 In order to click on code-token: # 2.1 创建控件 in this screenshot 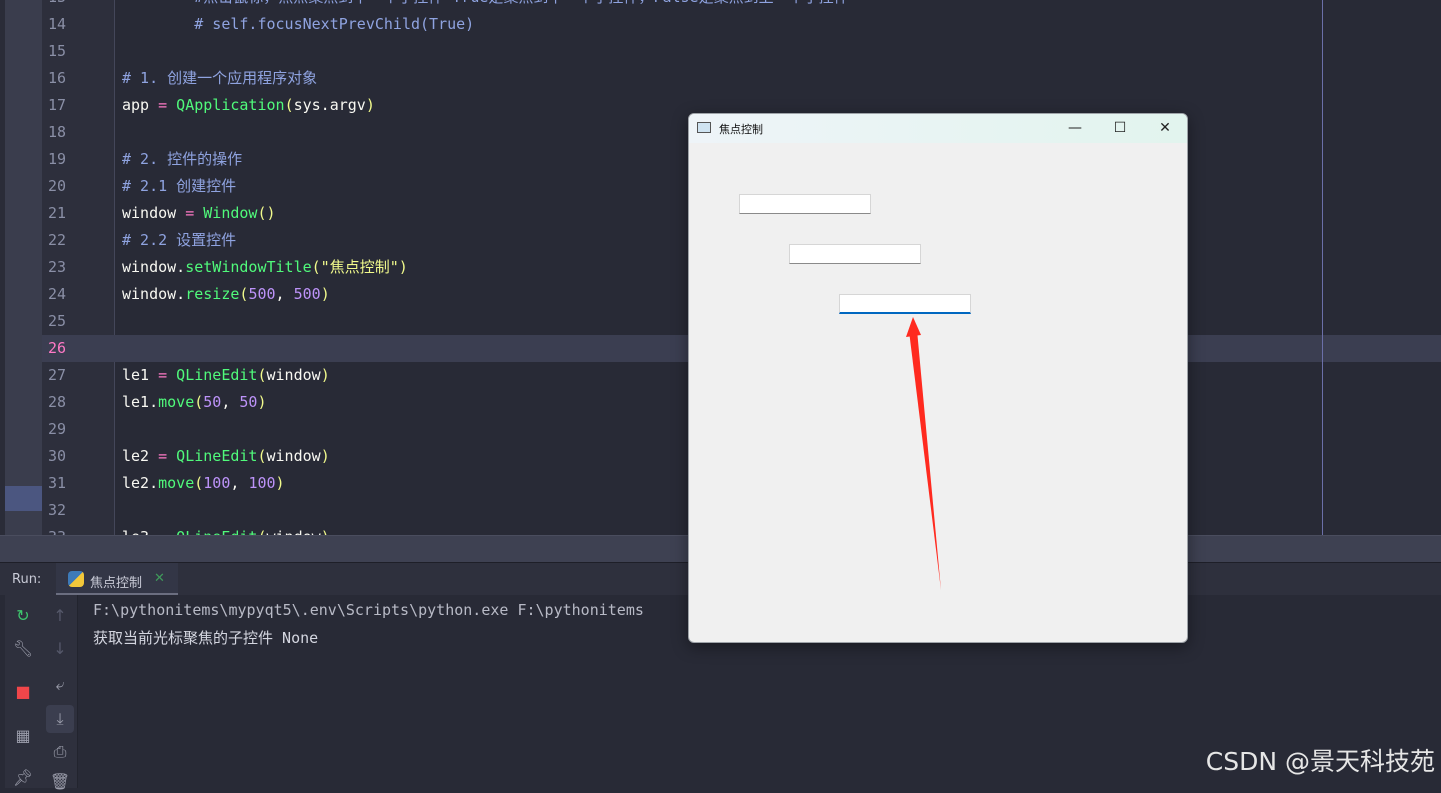, I will do `click(179, 186)`.